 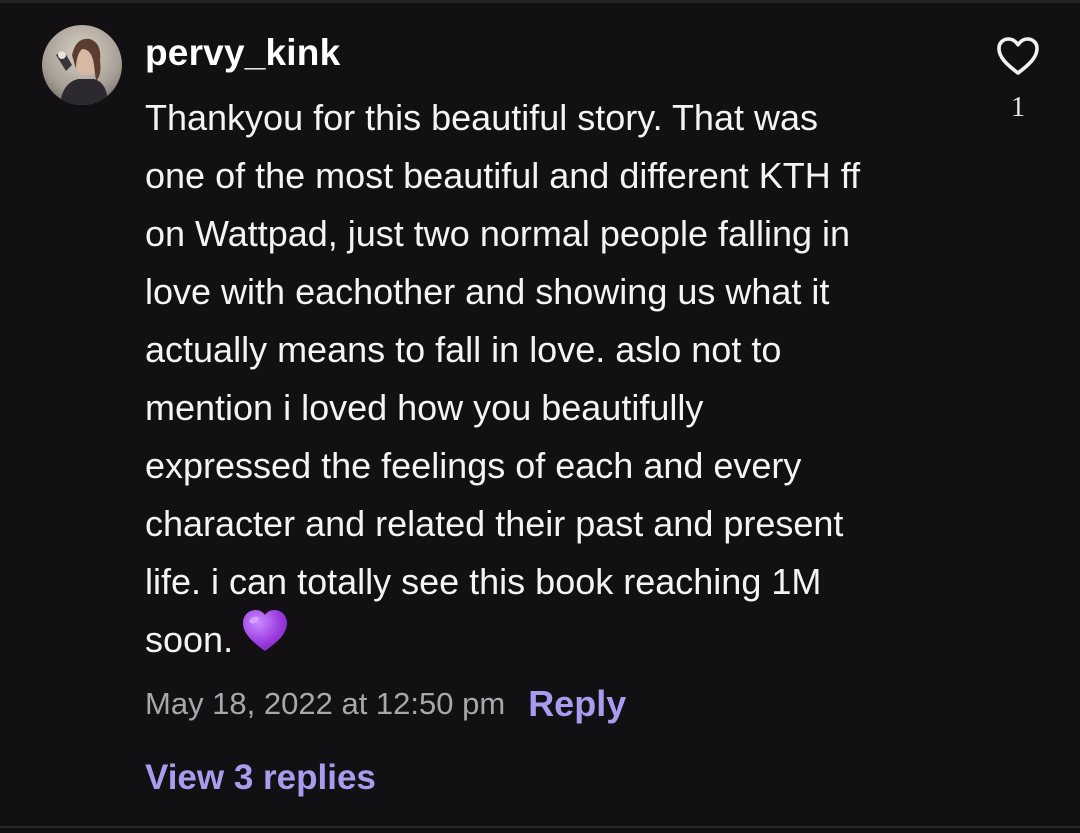 I want to click on view-replies-button: View 3 replies, so click(x=260, y=778).